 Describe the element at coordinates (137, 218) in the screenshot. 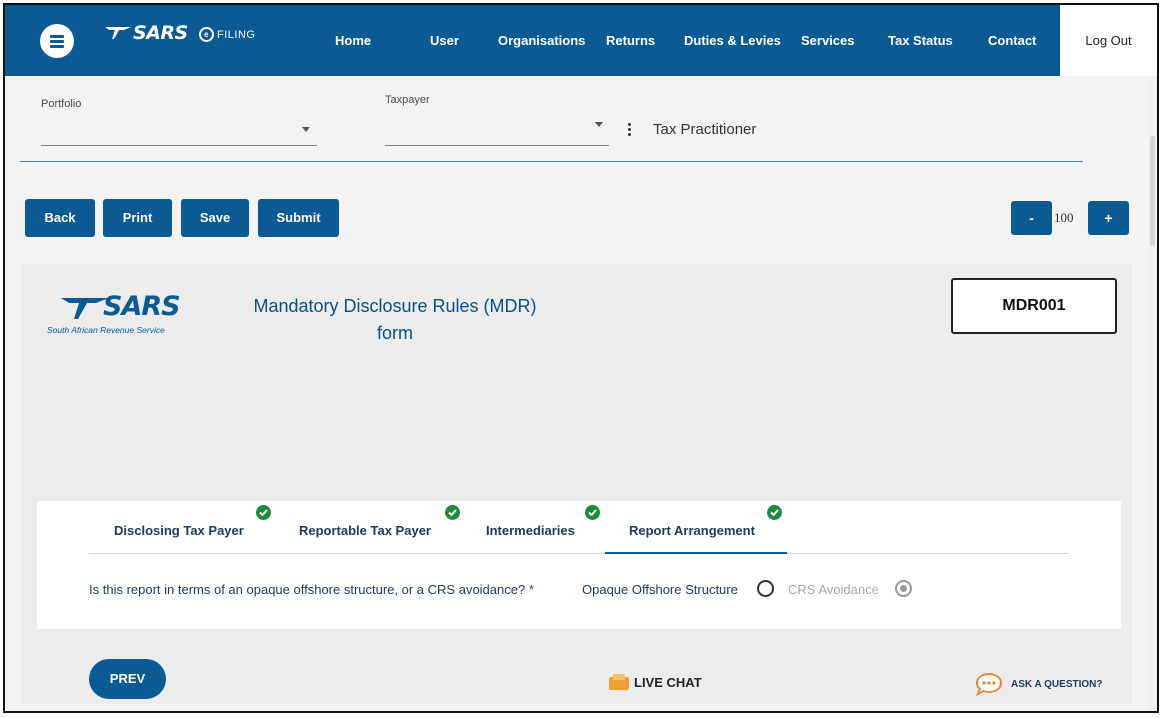

I see `print-button: Print` at that location.